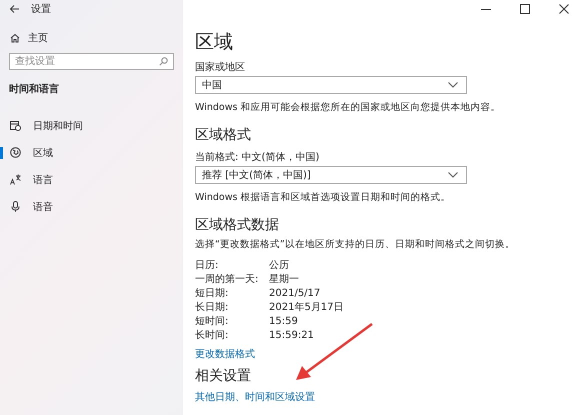  I want to click on close-icon, so click(564, 9).